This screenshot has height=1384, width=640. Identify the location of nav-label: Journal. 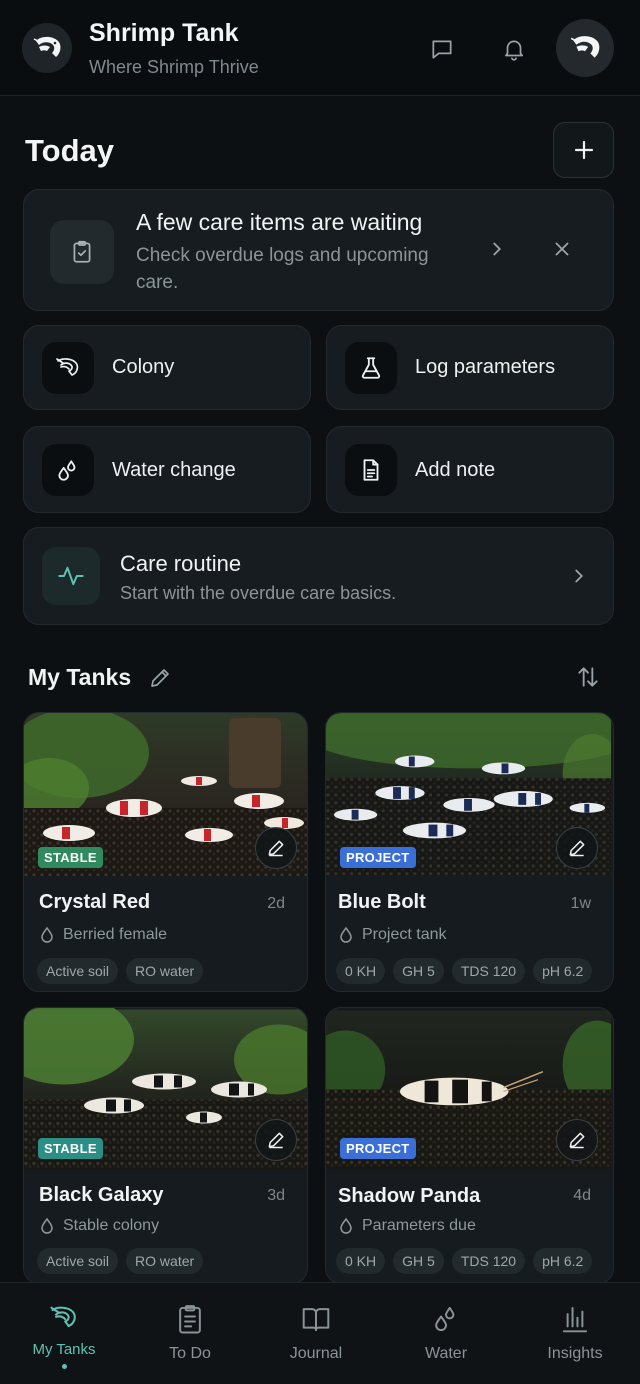
(316, 1353).